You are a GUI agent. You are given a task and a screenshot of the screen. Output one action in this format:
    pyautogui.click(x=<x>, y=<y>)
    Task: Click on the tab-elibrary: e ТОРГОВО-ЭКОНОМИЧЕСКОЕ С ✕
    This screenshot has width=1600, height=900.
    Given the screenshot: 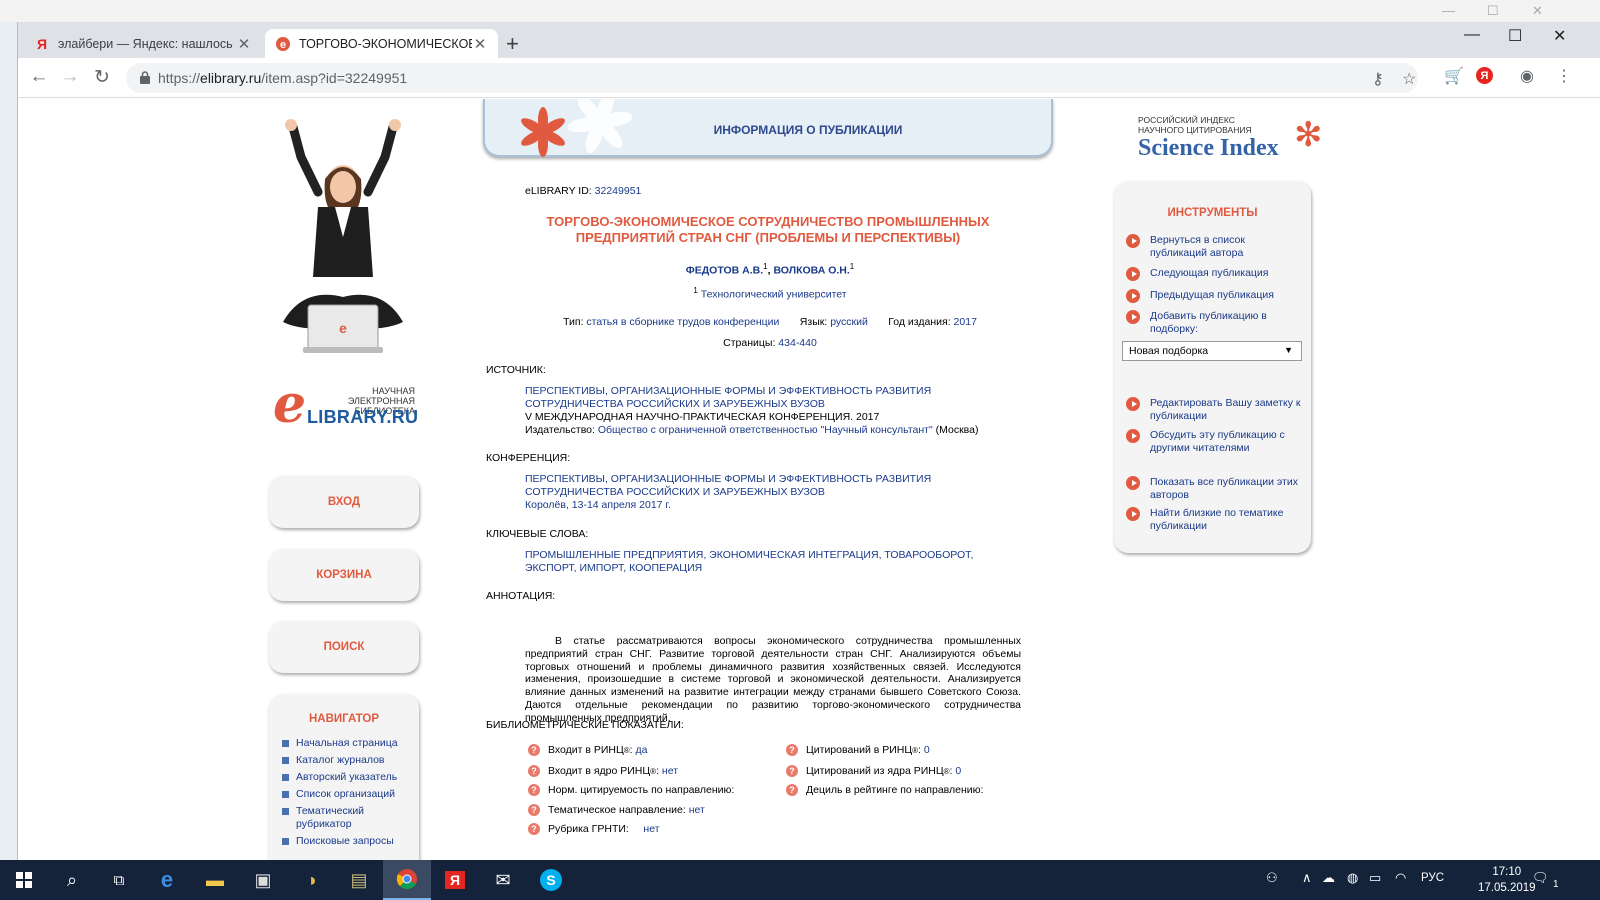 What is the action you would take?
    pyautogui.click(x=381, y=43)
    